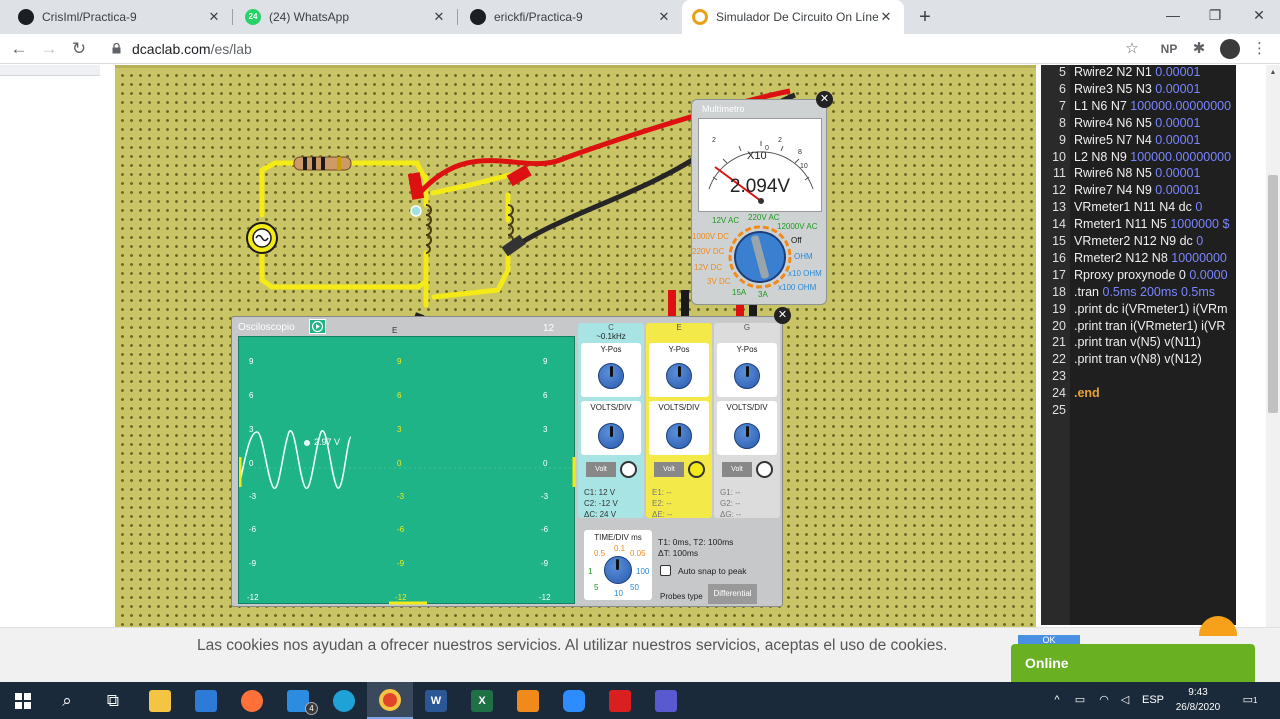 Image resolution: width=1280 pixels, height=719 pixels. I want to click on media-player-icon, so click(528, 700).